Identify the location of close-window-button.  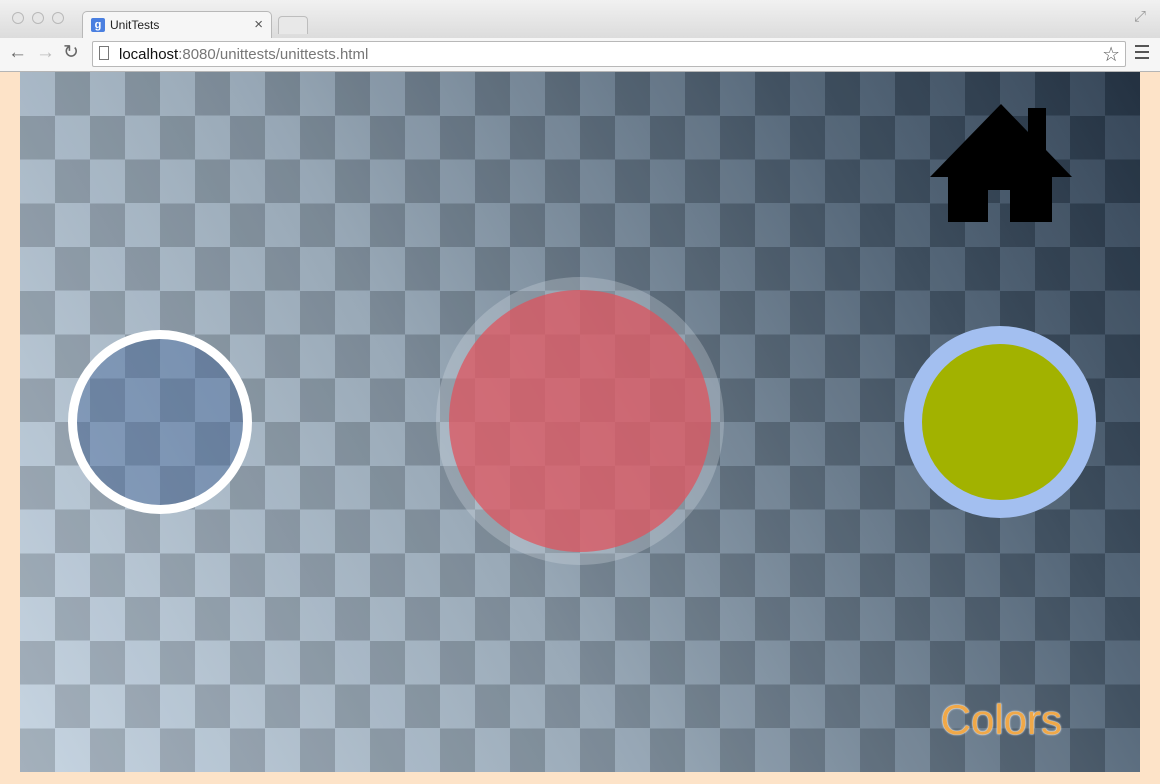
(18, 18).